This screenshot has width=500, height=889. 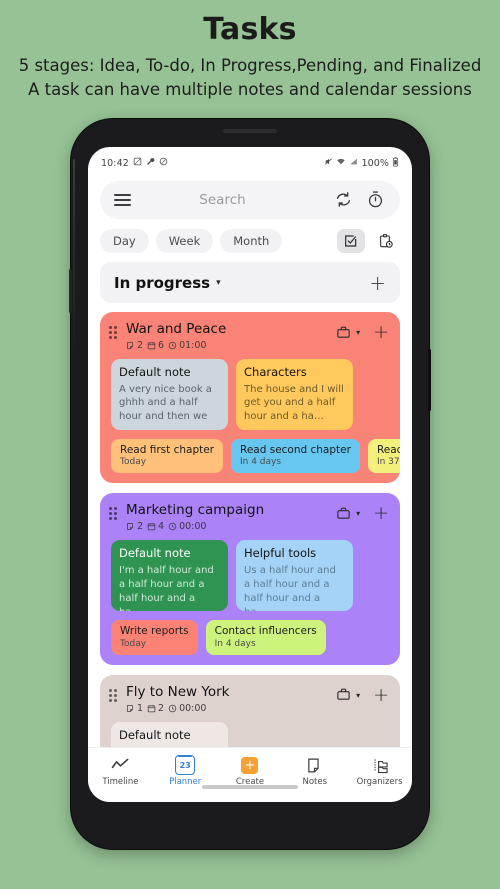 I want to click on filter-chip-day: Day, so click(x=124, y=241).